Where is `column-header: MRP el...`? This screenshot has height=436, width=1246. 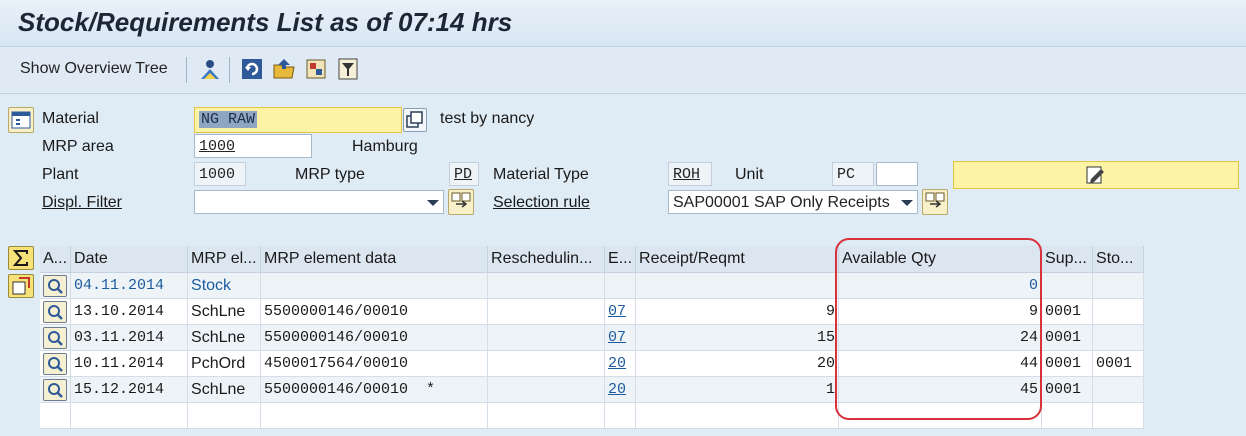
column-header: MRP el... is located at coordinates (224, 259).